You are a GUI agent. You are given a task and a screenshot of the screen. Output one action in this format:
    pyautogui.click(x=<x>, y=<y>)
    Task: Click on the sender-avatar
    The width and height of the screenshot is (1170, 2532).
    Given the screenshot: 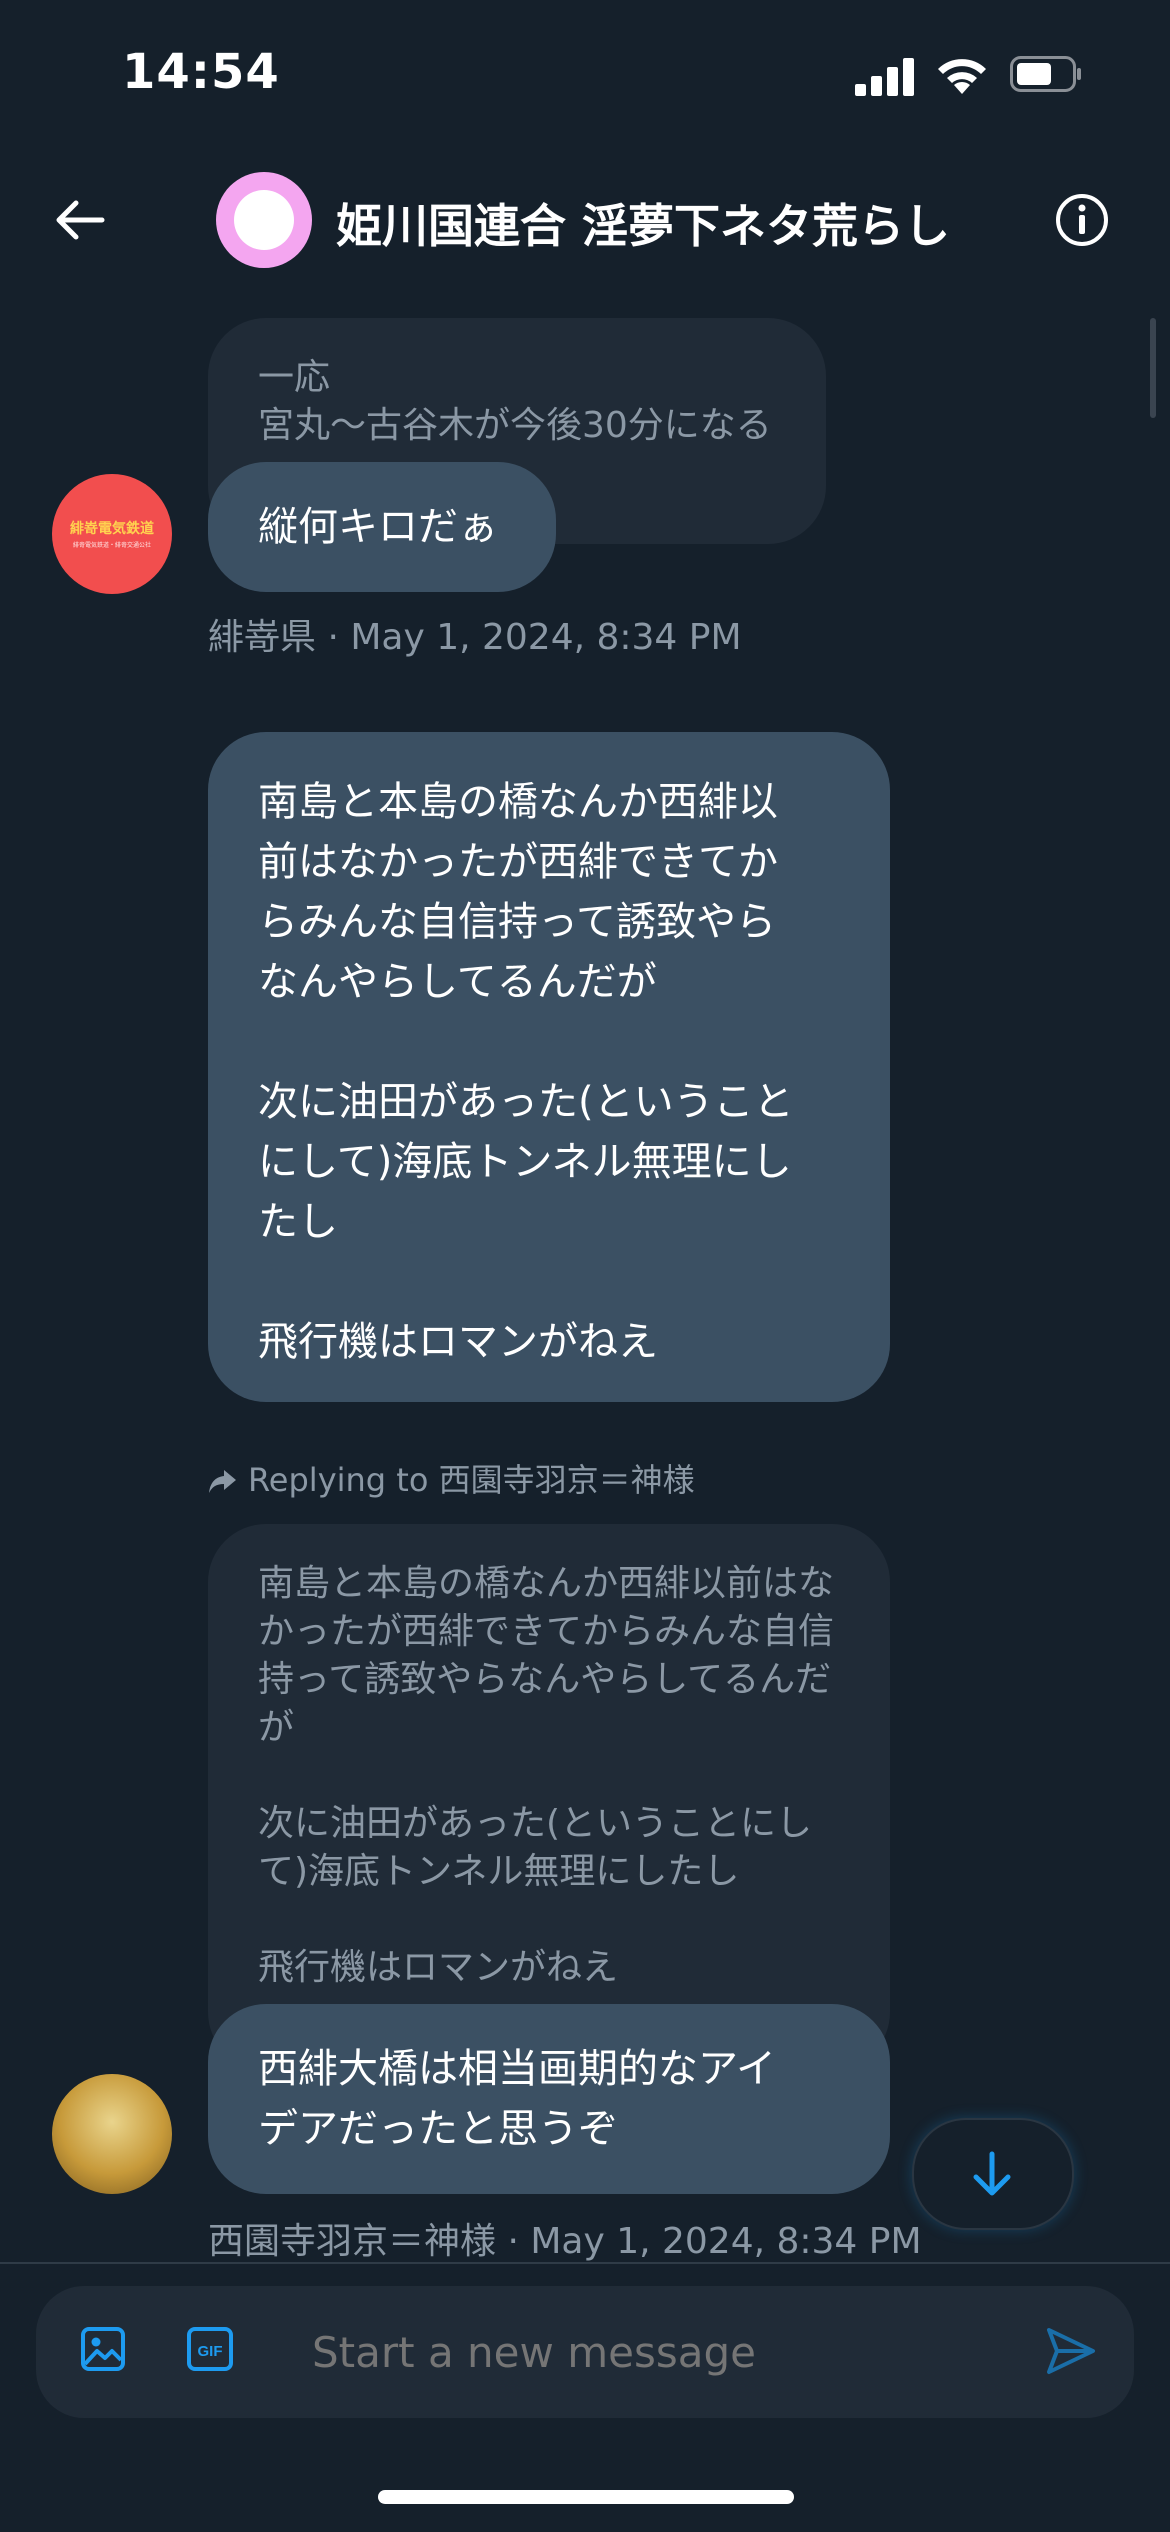 What is the action you would take?
    pyautogui.click(x=112, y=2134)
    